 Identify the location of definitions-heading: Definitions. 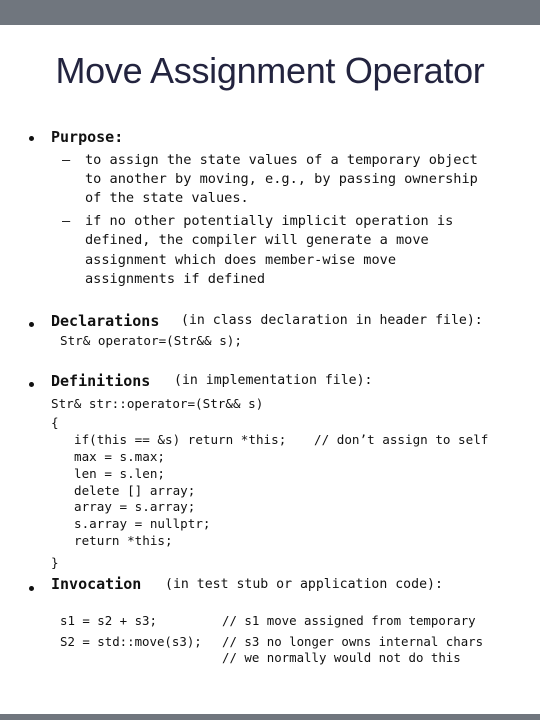
(101, 381).